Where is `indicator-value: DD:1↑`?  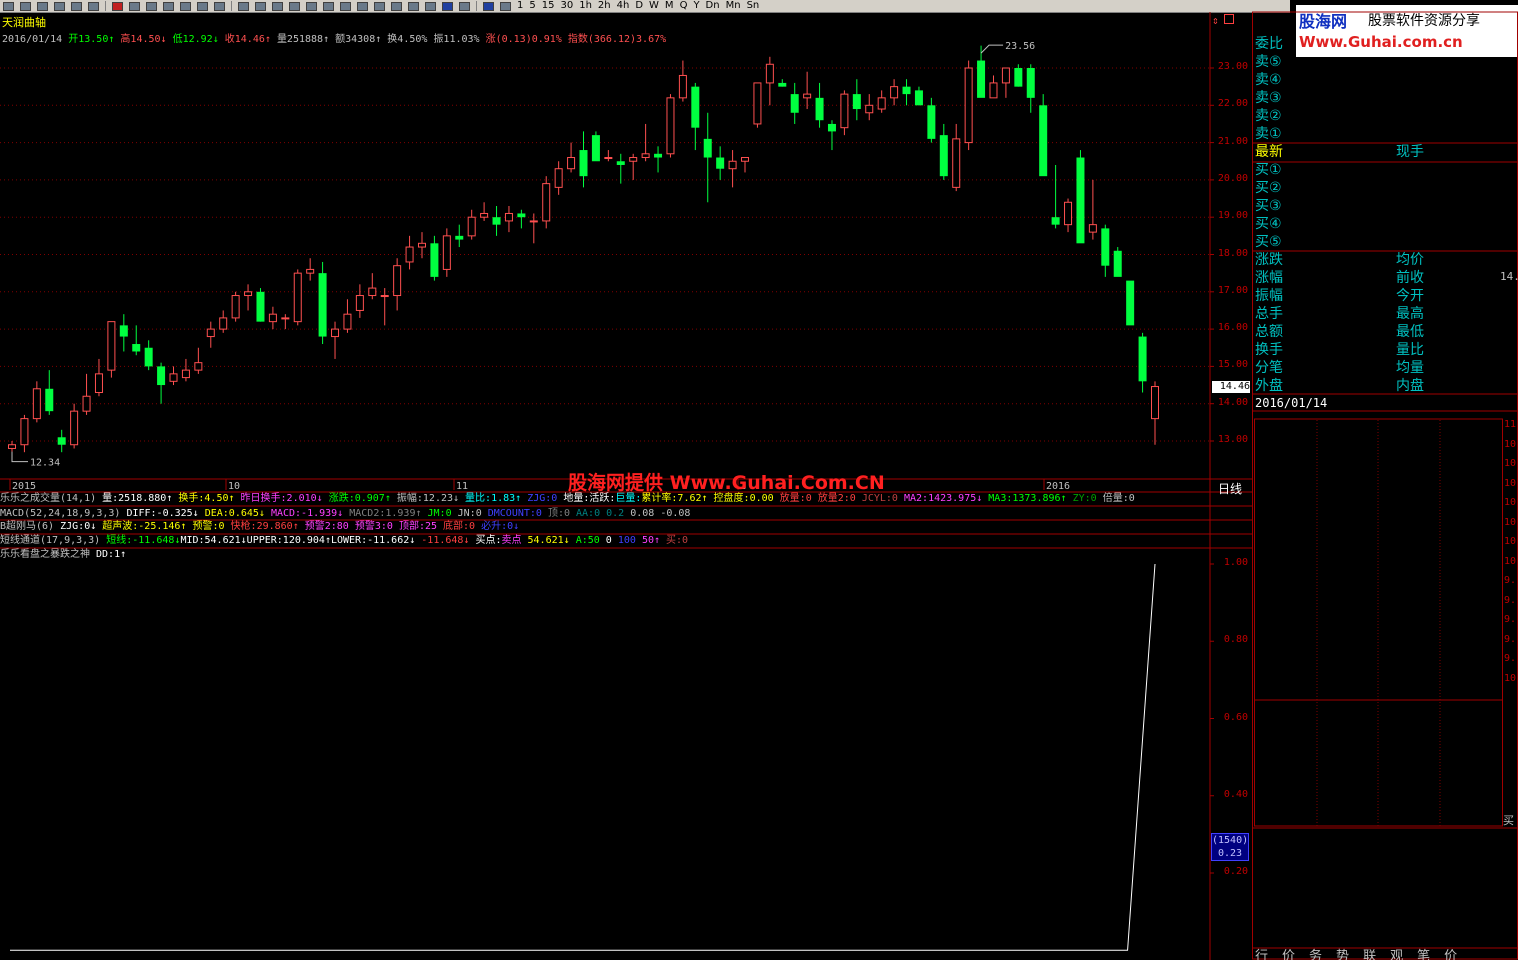 indicator-value: DD:1↑ is located at coordinates (108, 554).